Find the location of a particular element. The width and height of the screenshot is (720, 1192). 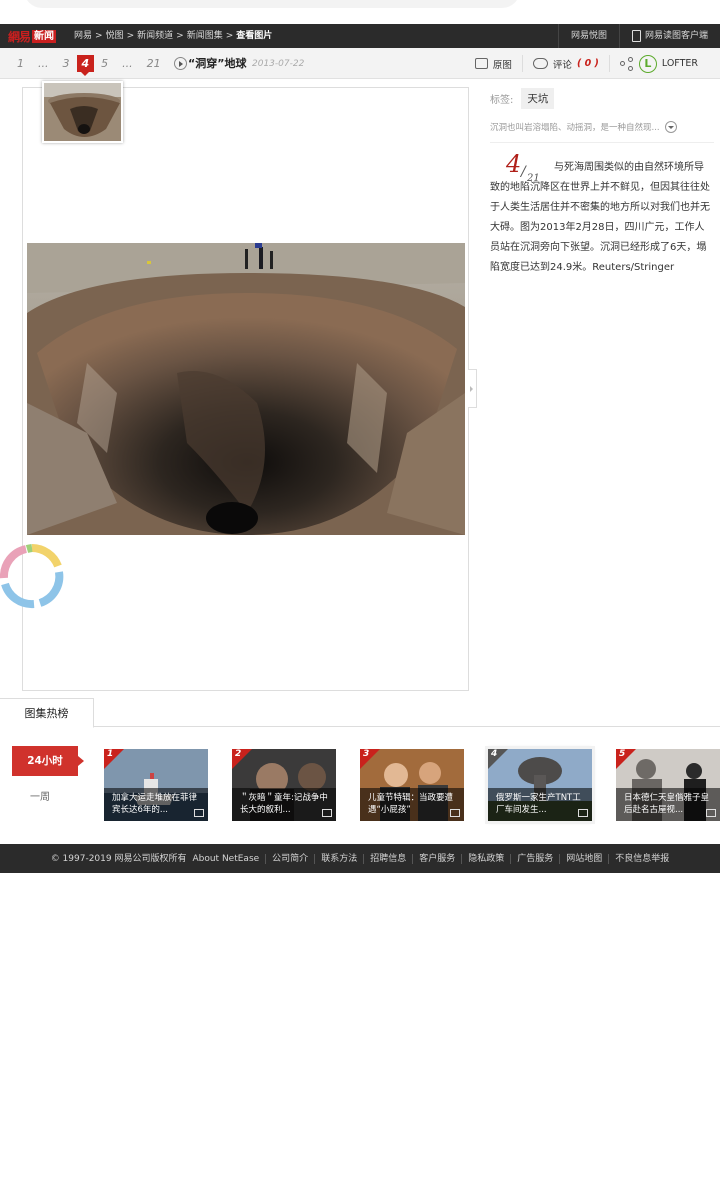

sinkhole-photo is located at coordinates (246, 389).